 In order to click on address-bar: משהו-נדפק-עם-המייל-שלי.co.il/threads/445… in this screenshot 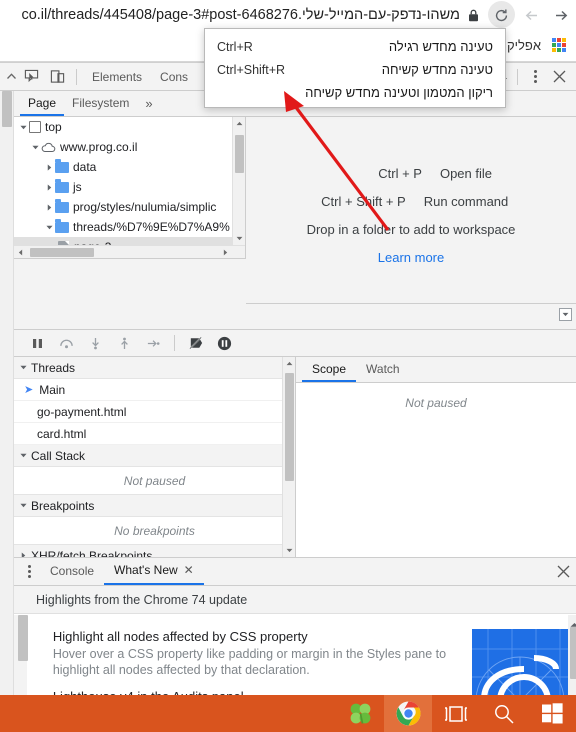, I will do `click(230, 15)`.